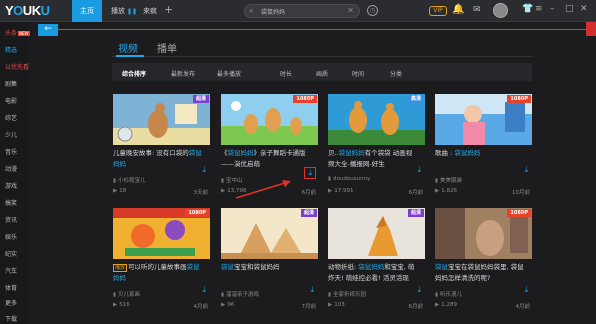 This screenshot has width=596, height=324. What do you see at coordinates (17, 66) in the screenshot?
I see `sidebar-item-priority: 以优先看` at bounding box center [17, 66].